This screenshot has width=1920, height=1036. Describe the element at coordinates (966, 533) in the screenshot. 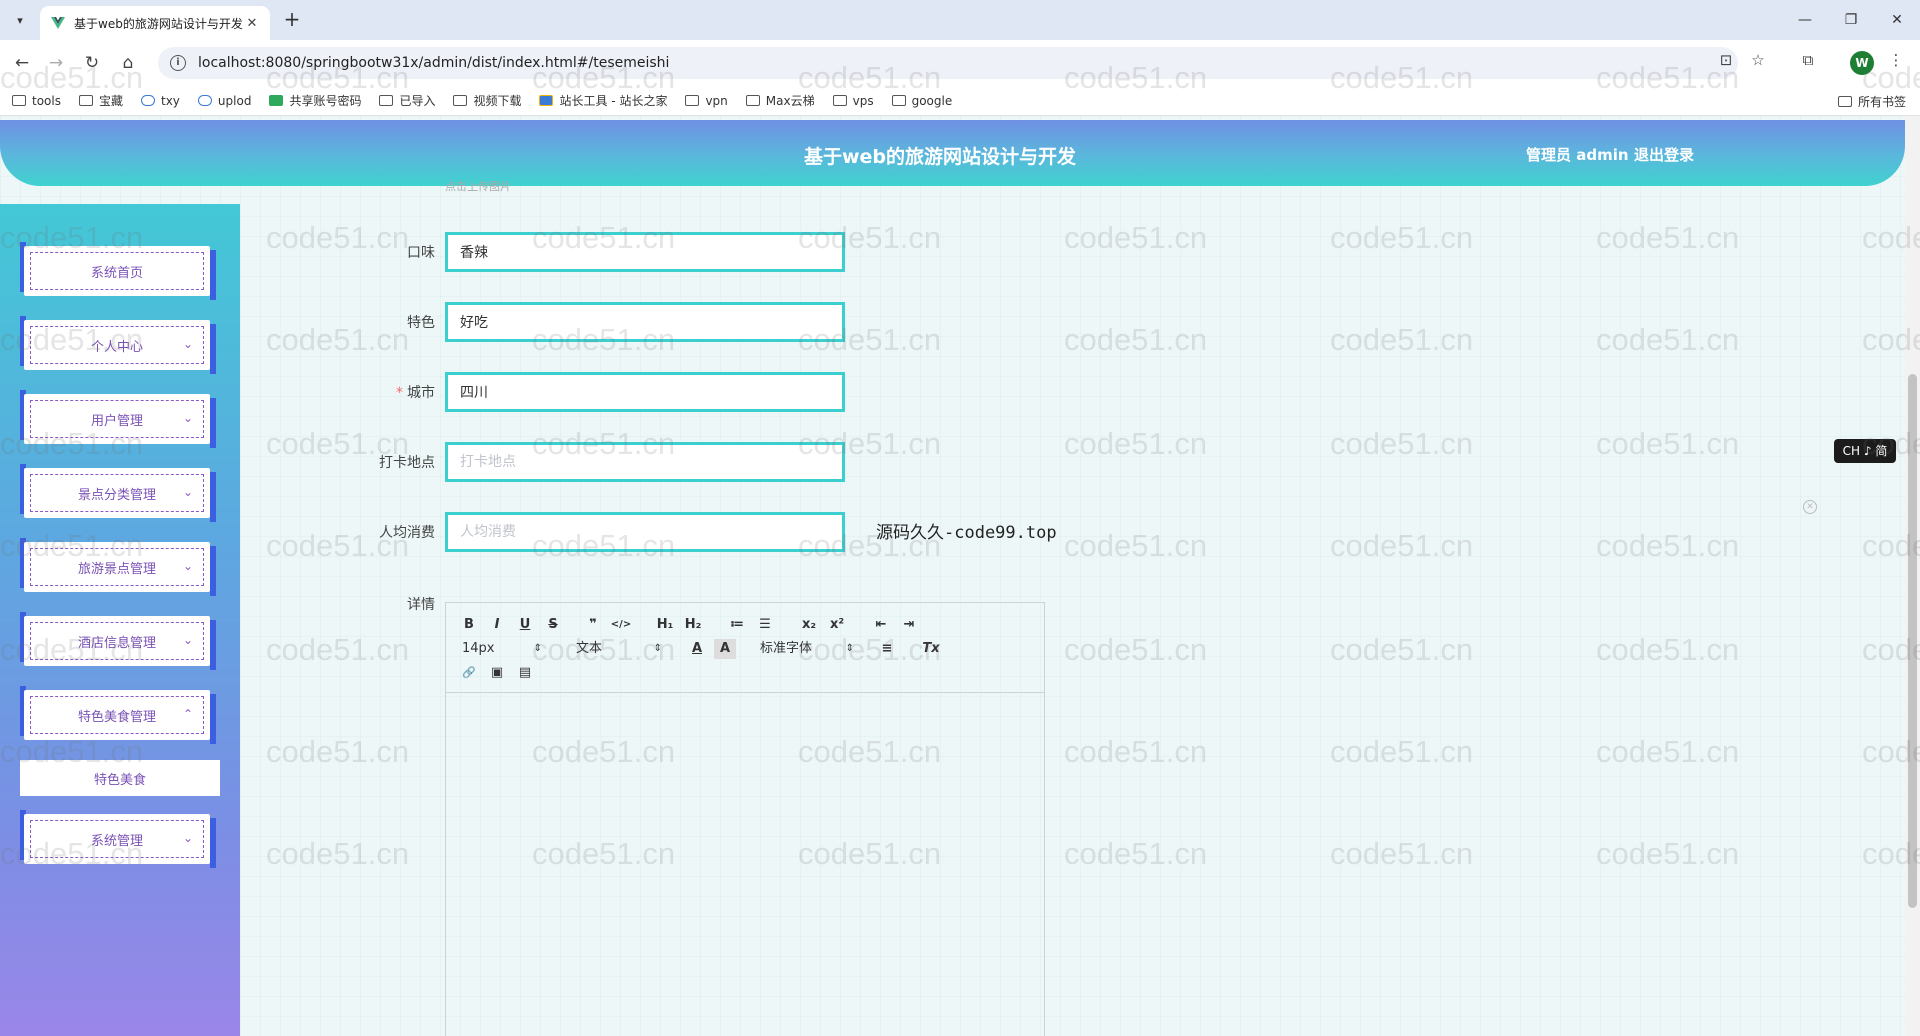

I see `source-note: 源码久久-code99.top` at that location.